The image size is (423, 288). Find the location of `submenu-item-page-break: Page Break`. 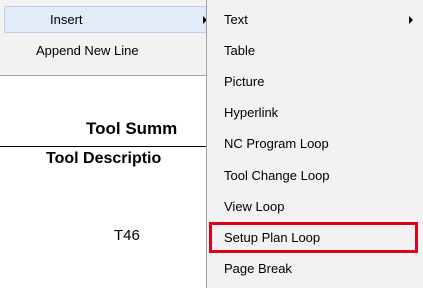

submenu-item-page-break: Page Break is located at coordinates (313, 268).